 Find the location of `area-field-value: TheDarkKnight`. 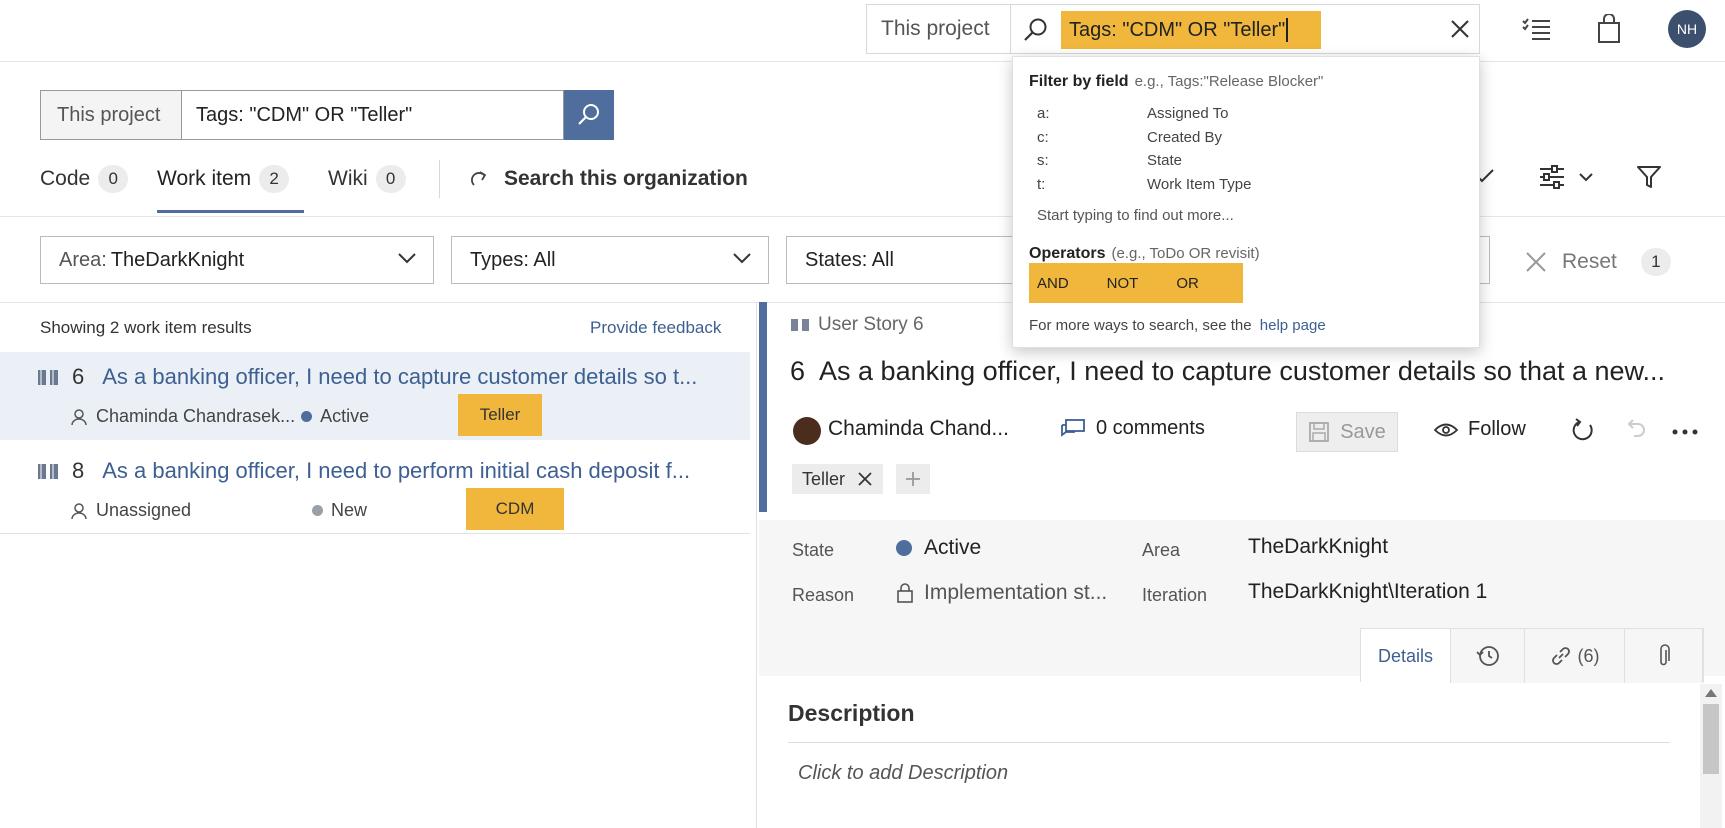

area-field-value: TheDarkKnight is located at coordinates (1318, 547).